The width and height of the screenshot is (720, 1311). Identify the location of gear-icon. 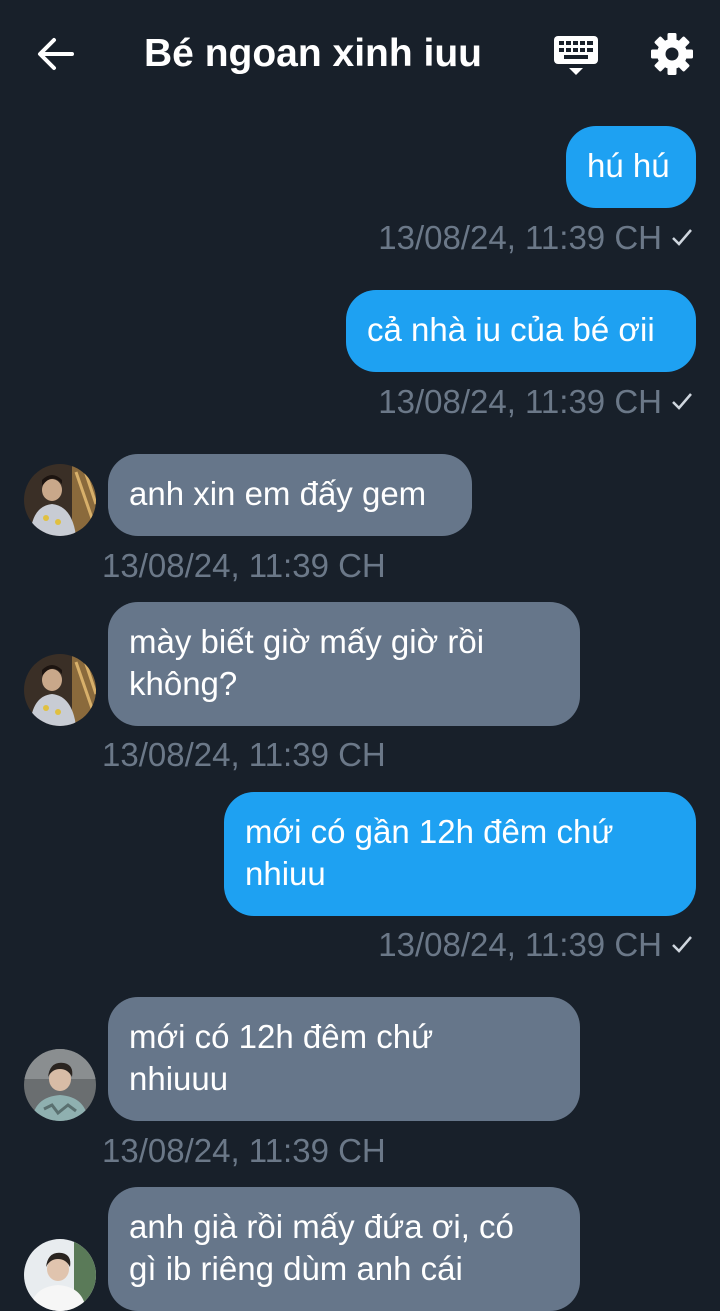
(672, 54).